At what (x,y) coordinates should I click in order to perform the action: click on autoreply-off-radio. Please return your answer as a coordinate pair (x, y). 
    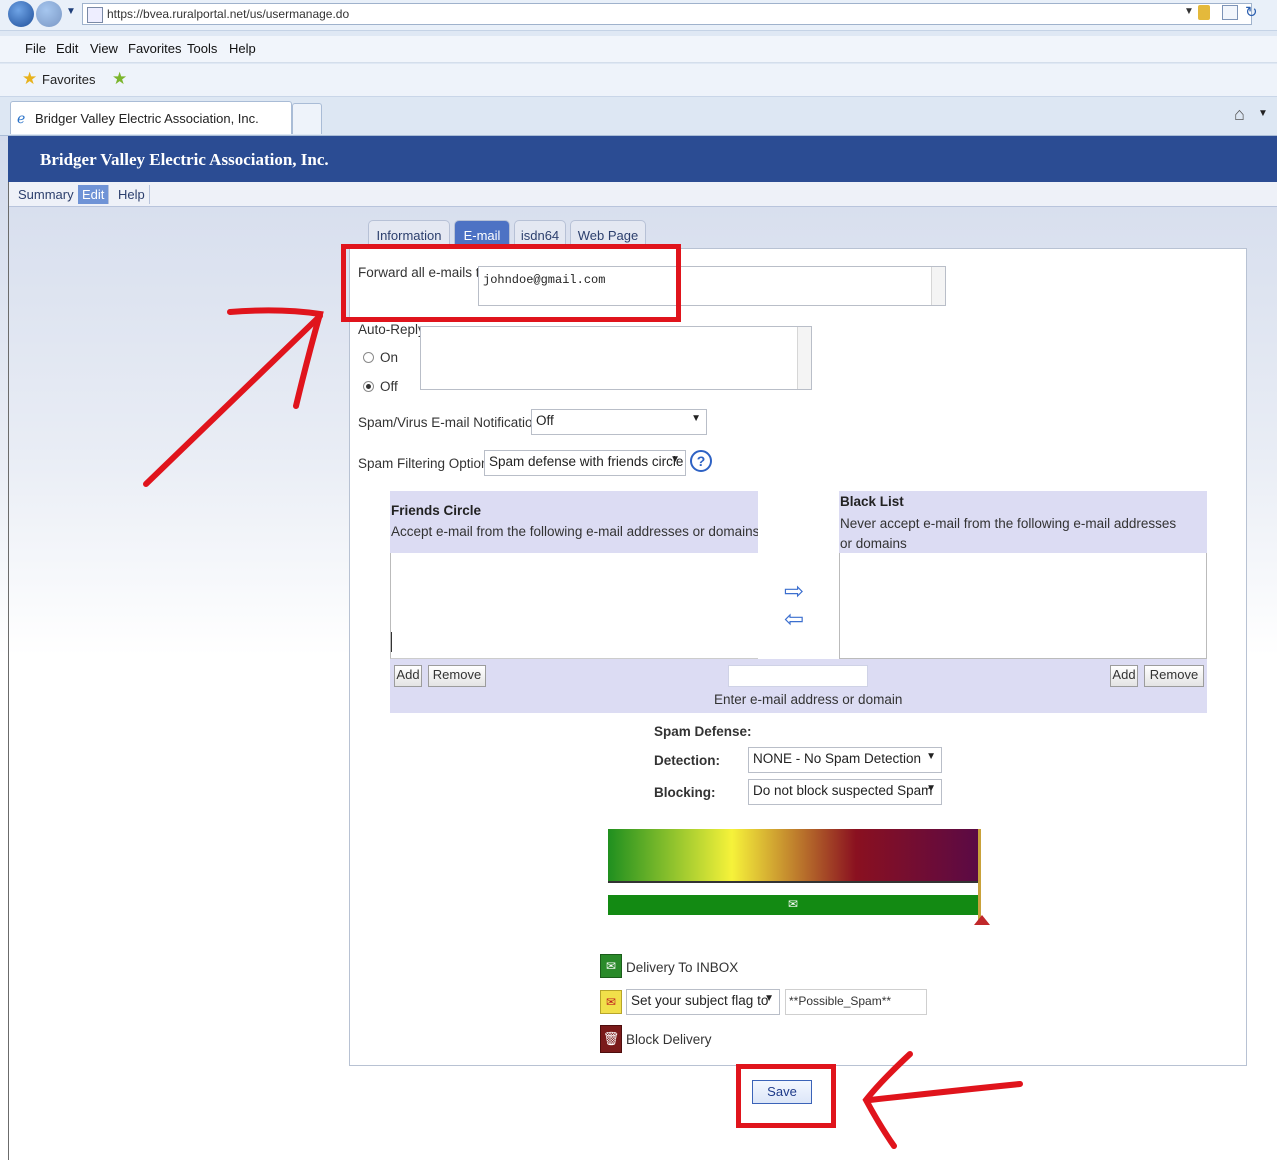
    Looking at the image, I should click on (368, 386).